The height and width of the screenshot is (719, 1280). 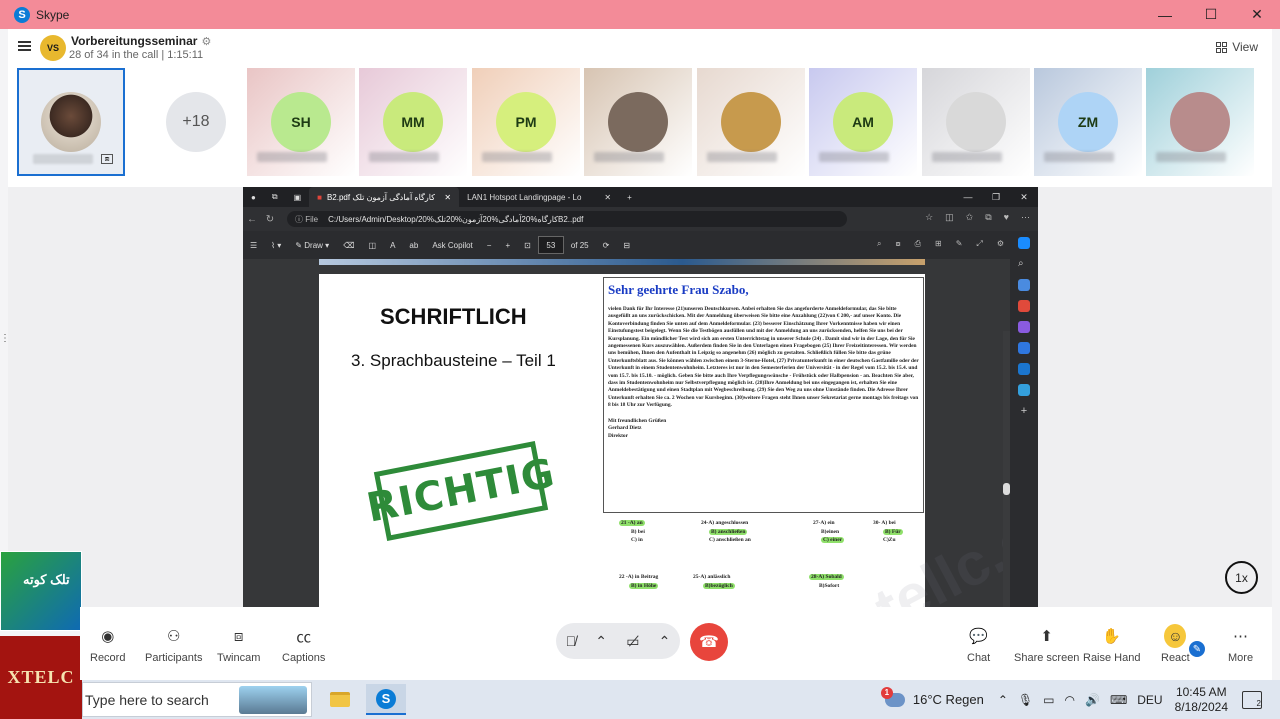 I want to click on microphone-icon: 🎙, so click(x=1025, y=700).